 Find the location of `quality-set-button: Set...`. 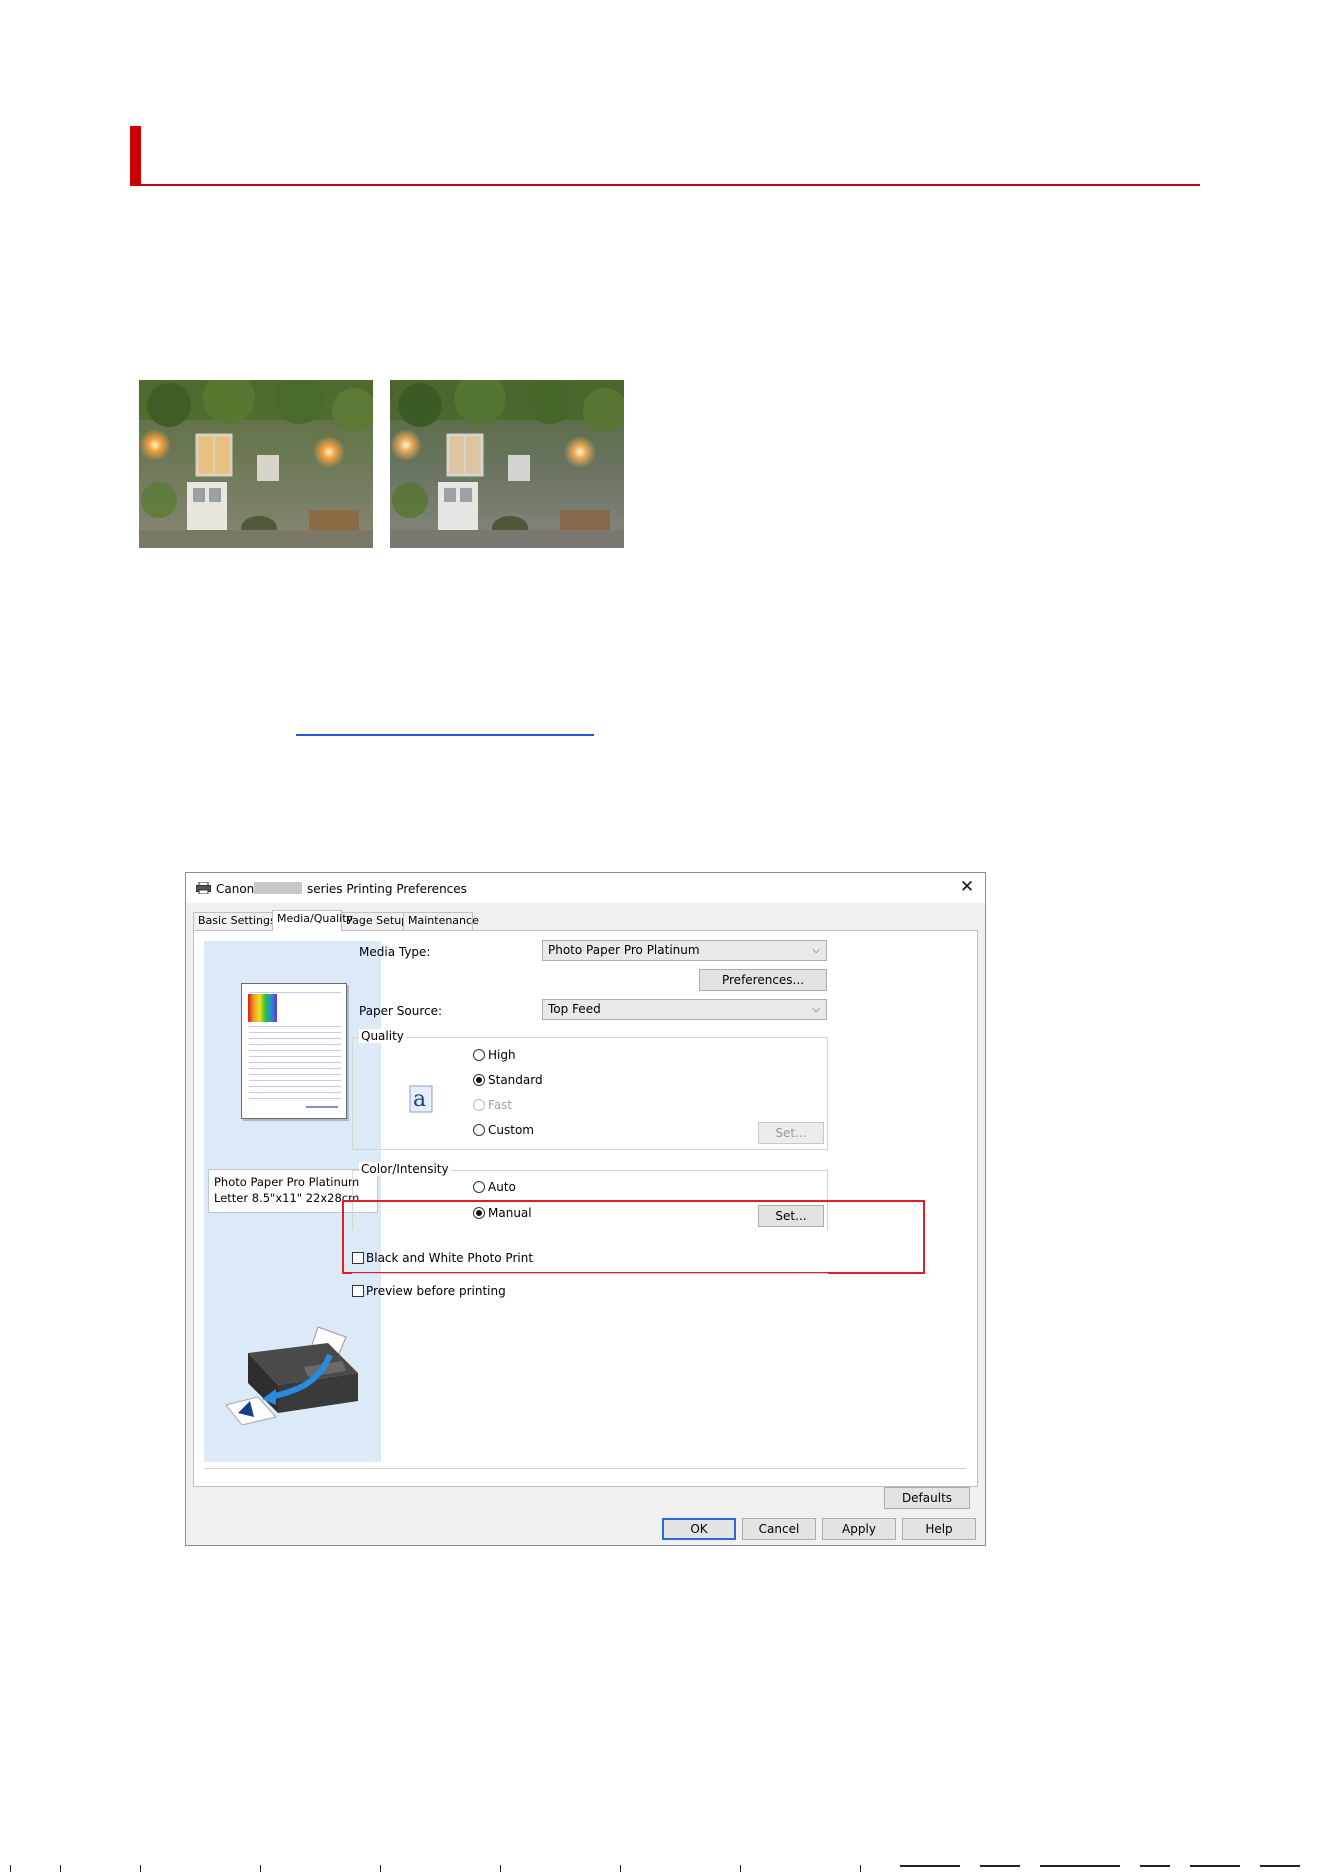

quality-set-button: Set... is located at coordinates (791, 1133).